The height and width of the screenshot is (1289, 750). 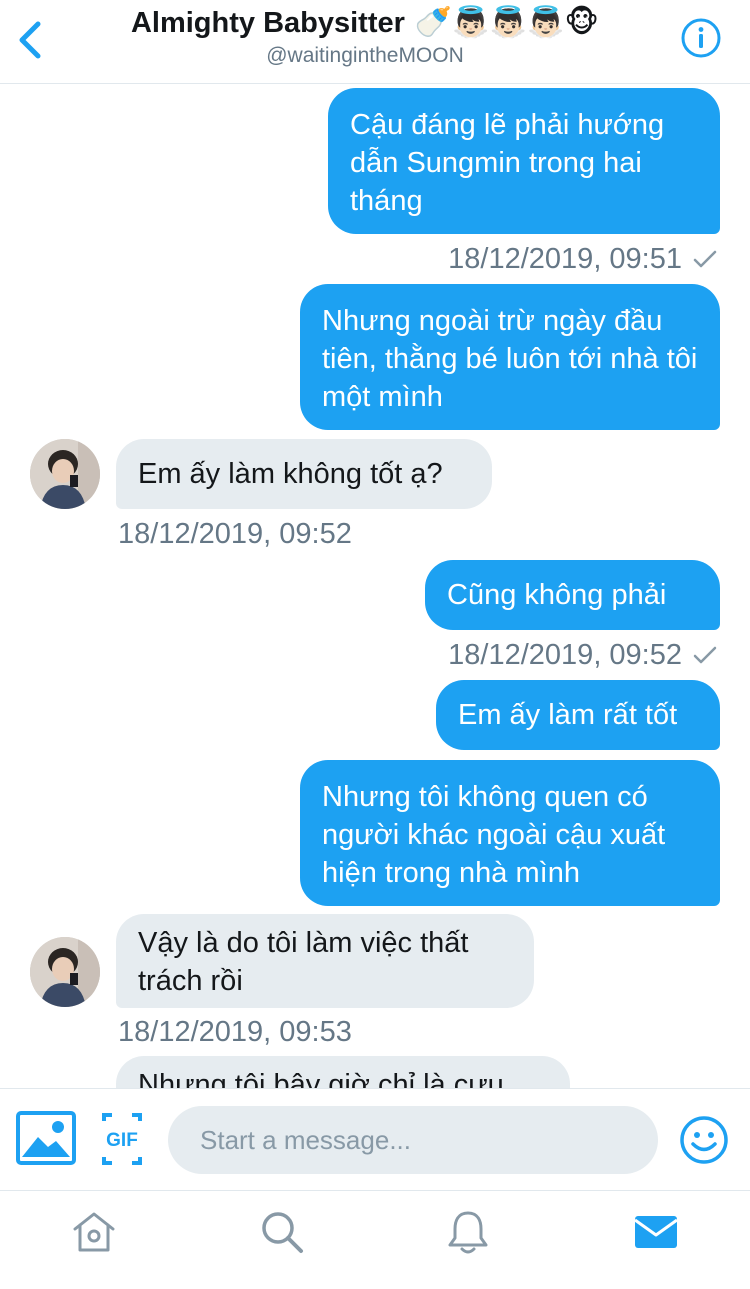 I want to click on message-bubble-outgoing: Em ấy làm rất tốt, so click(x=578, y=715).